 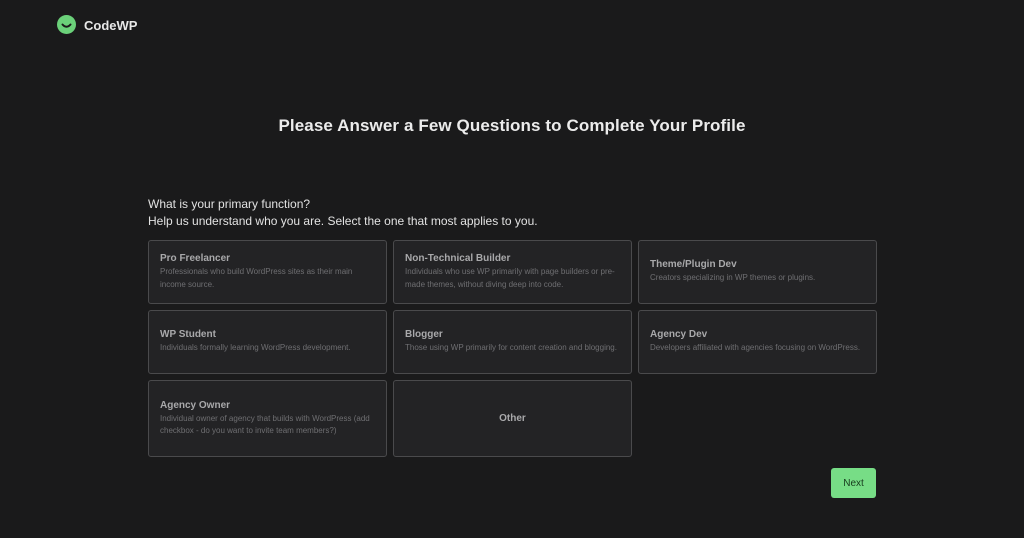 I want to click on next-button: Next, so click(x=853, y=483).